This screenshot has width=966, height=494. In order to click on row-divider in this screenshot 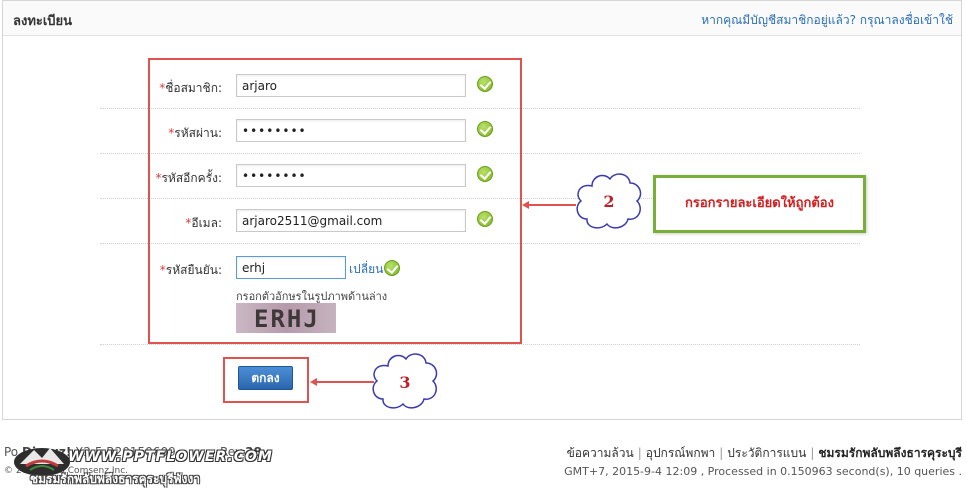, I will do `click(480, 344)`.